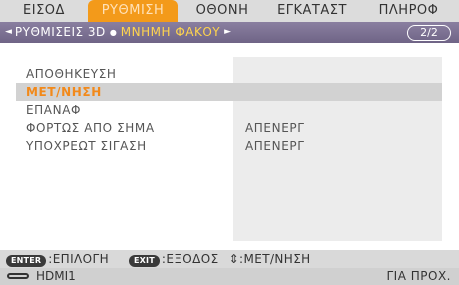  I want to click on status-bar: HDMI1 ΓΙΑ ΠΡΟΧ., so click(229, 276).